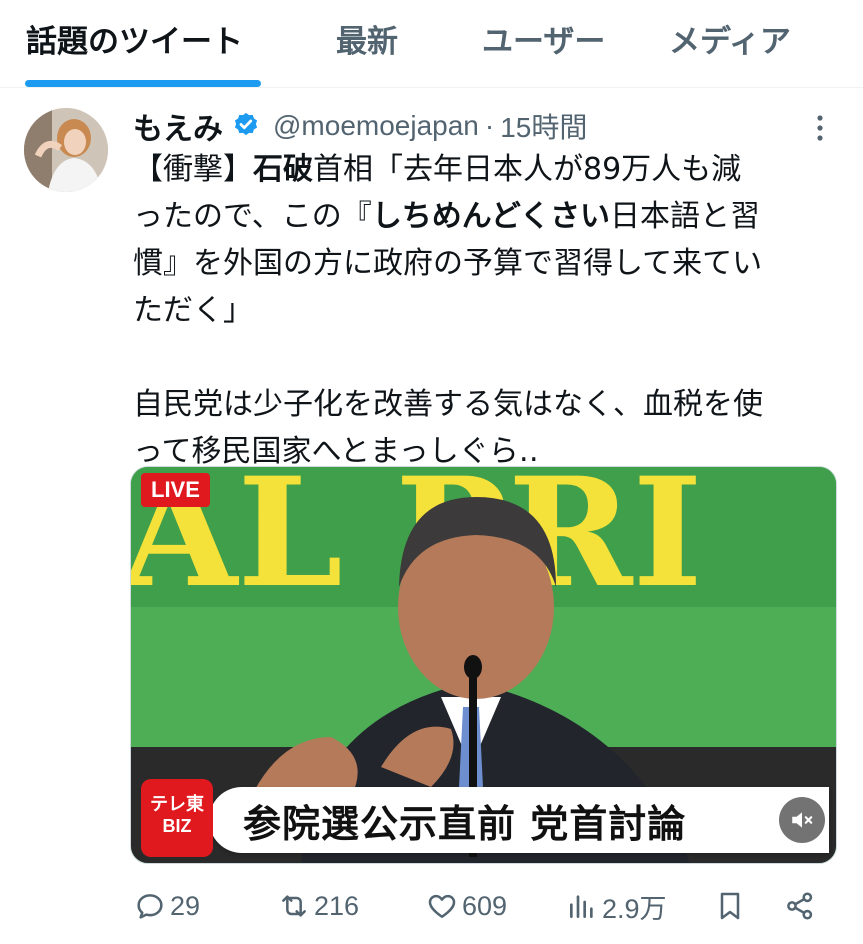 This screenshot has width=863, height=944. What do you see at coordinates (193, 310) in the screenshot?
I see `tweet-text-line: ただく」` at bounding box center [193, 310].